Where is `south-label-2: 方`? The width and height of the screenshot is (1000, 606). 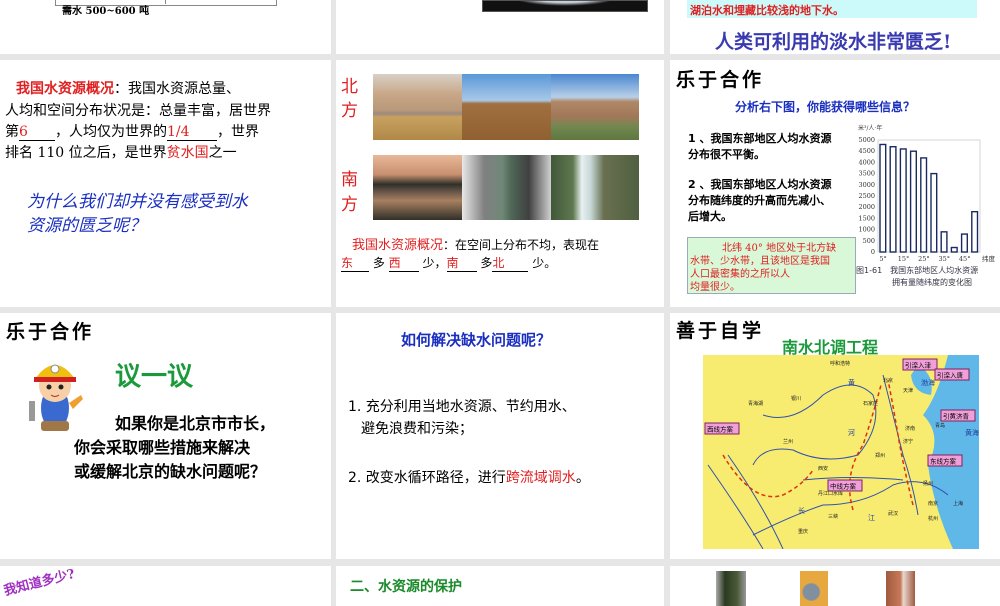
south-label-2: 方 is located at coordinates (349, 205).